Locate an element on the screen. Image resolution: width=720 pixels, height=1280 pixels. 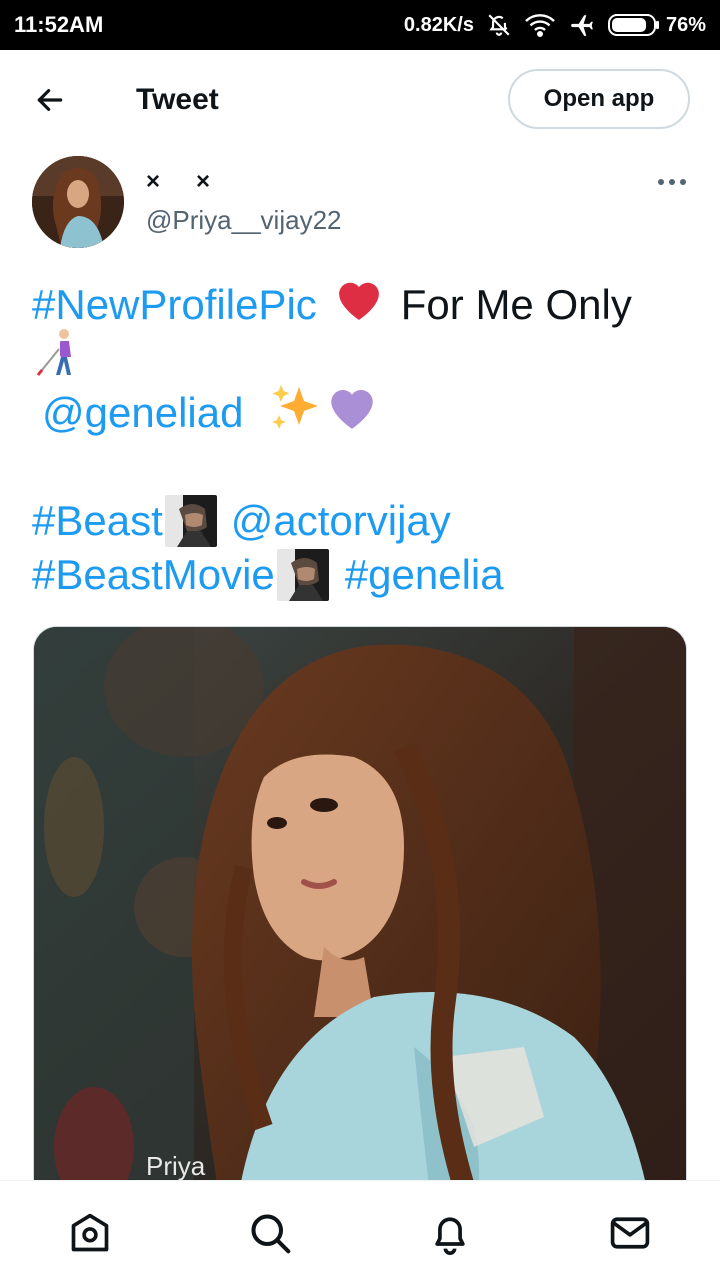
network-speed: 0.82K/s is located at coordinates (438, 24).